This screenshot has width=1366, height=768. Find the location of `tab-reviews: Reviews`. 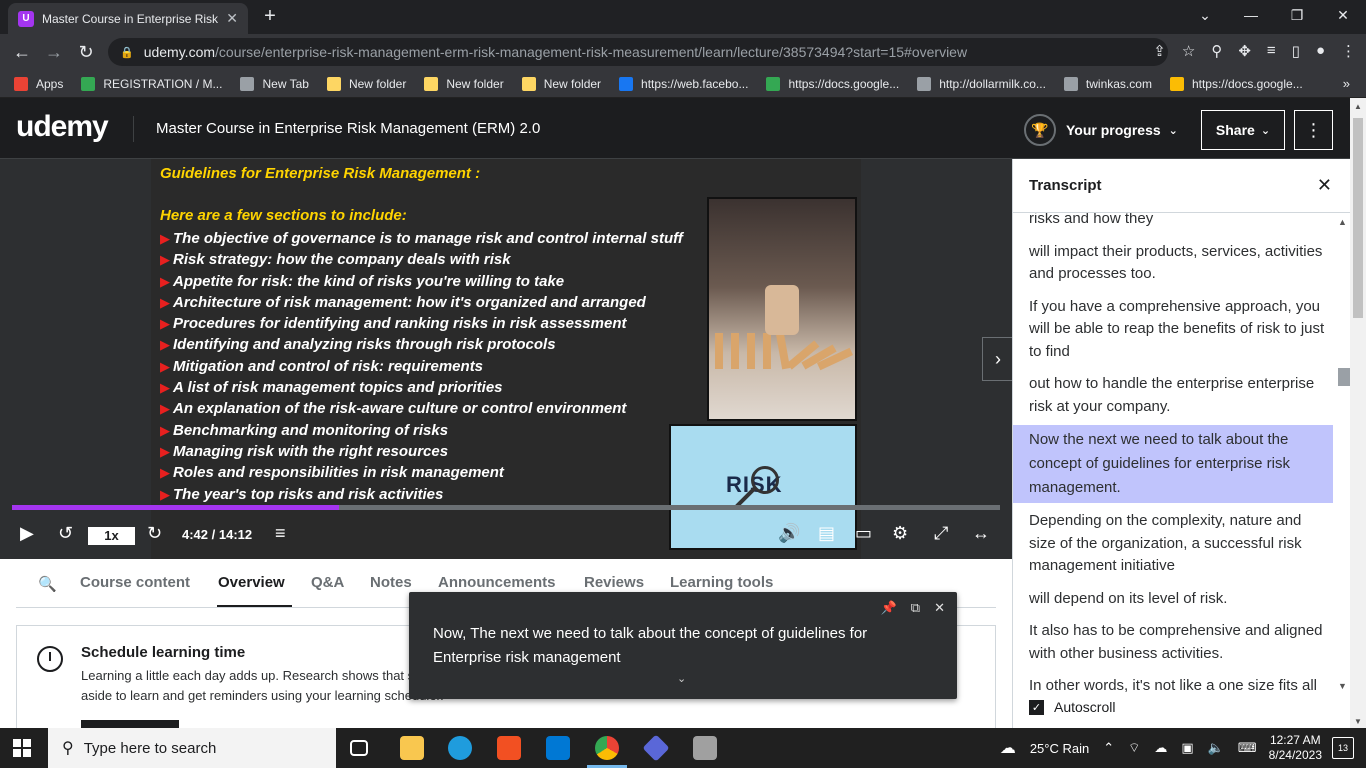

tab-reviews: Reviews is located at coordinates (614, 582).